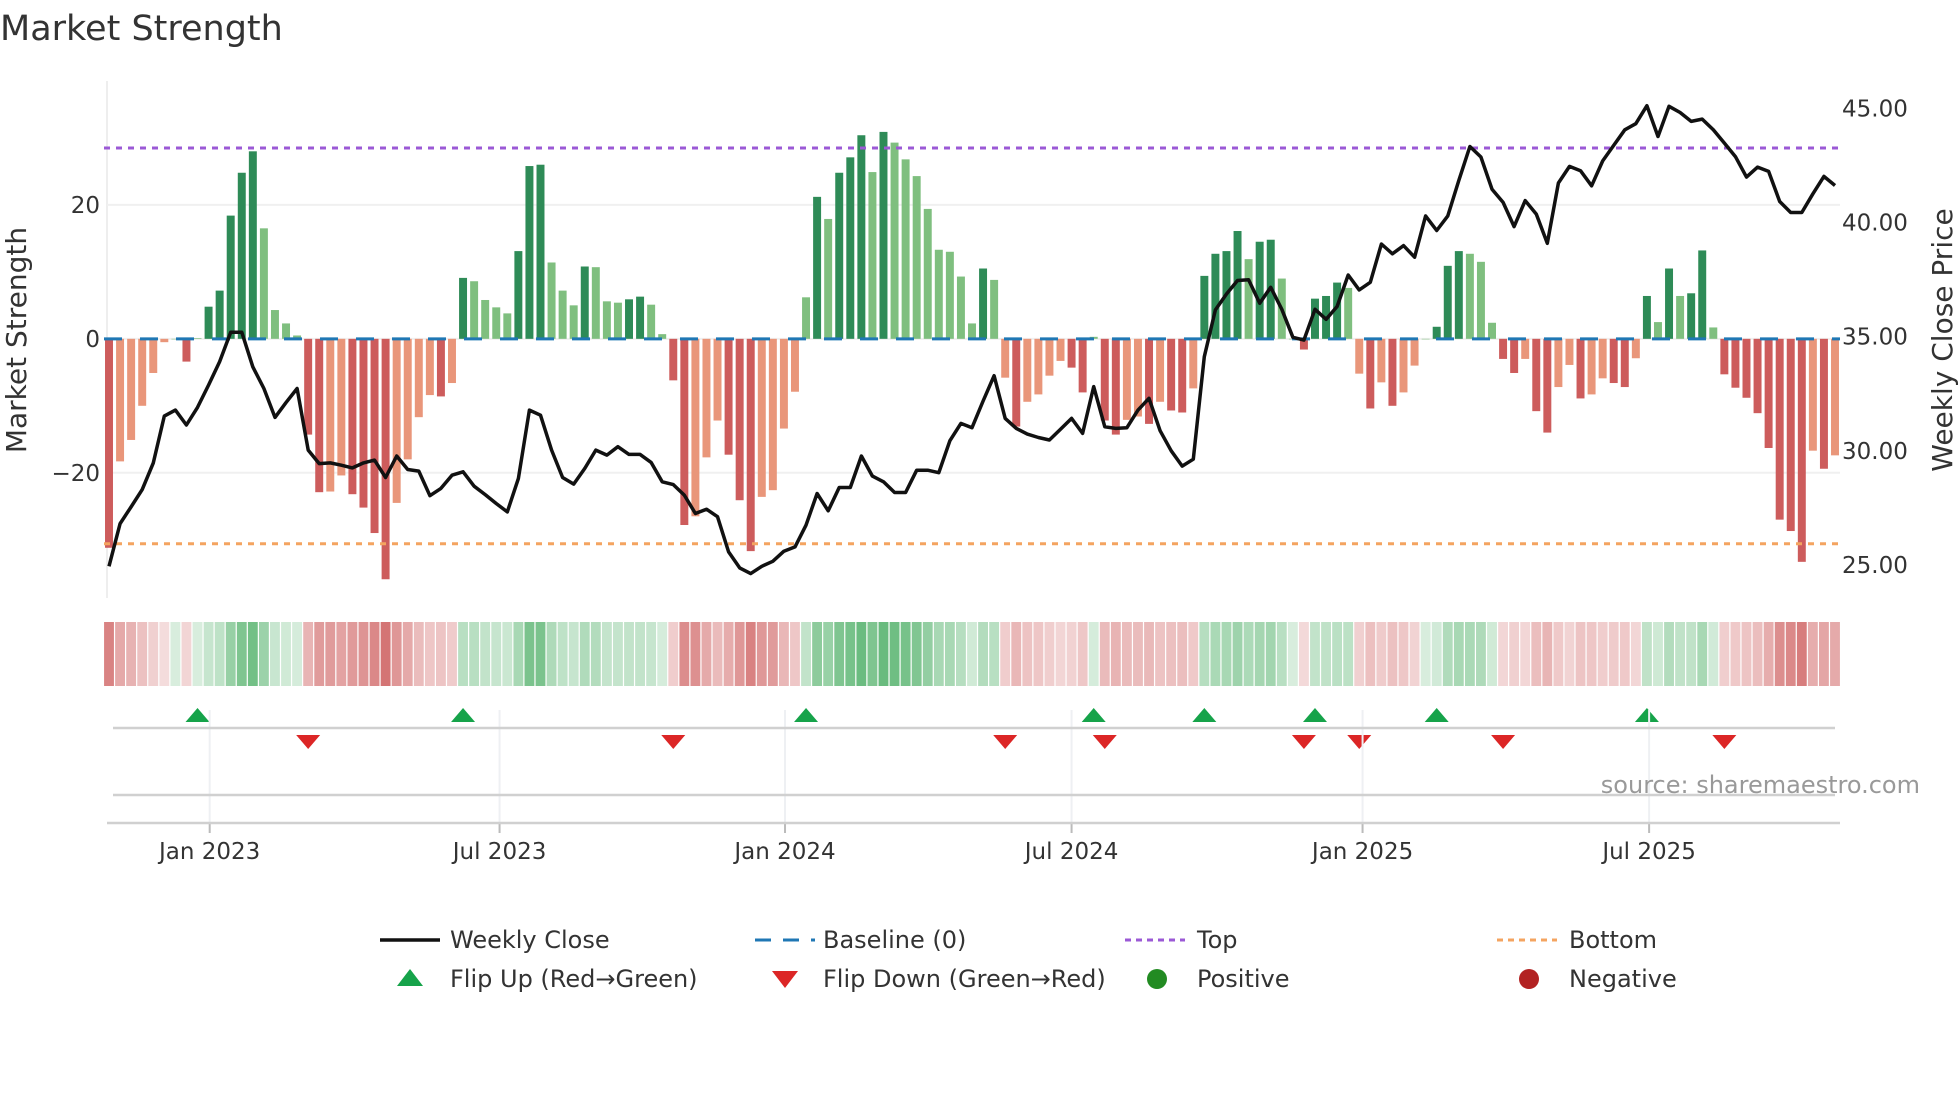 The height and width of the screenshot is (1102, 1960). What do you see at coordinates (1529, 979) in the screenshot?
I see `circle-icon` at bounding box center [1529, 979].